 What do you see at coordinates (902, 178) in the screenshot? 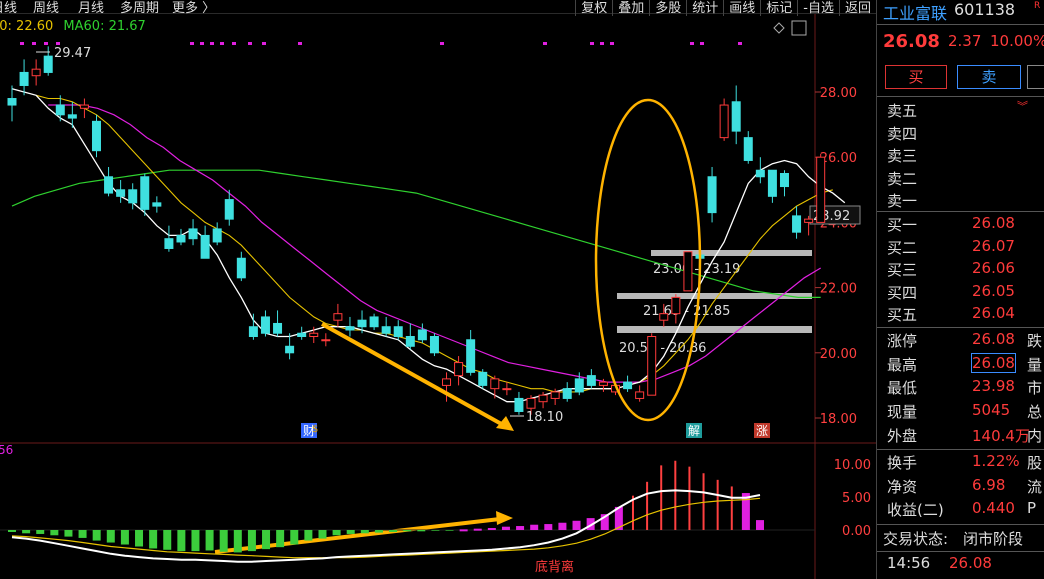
I see `quote-row-label: 卖二` at bounding box center [902, 178].